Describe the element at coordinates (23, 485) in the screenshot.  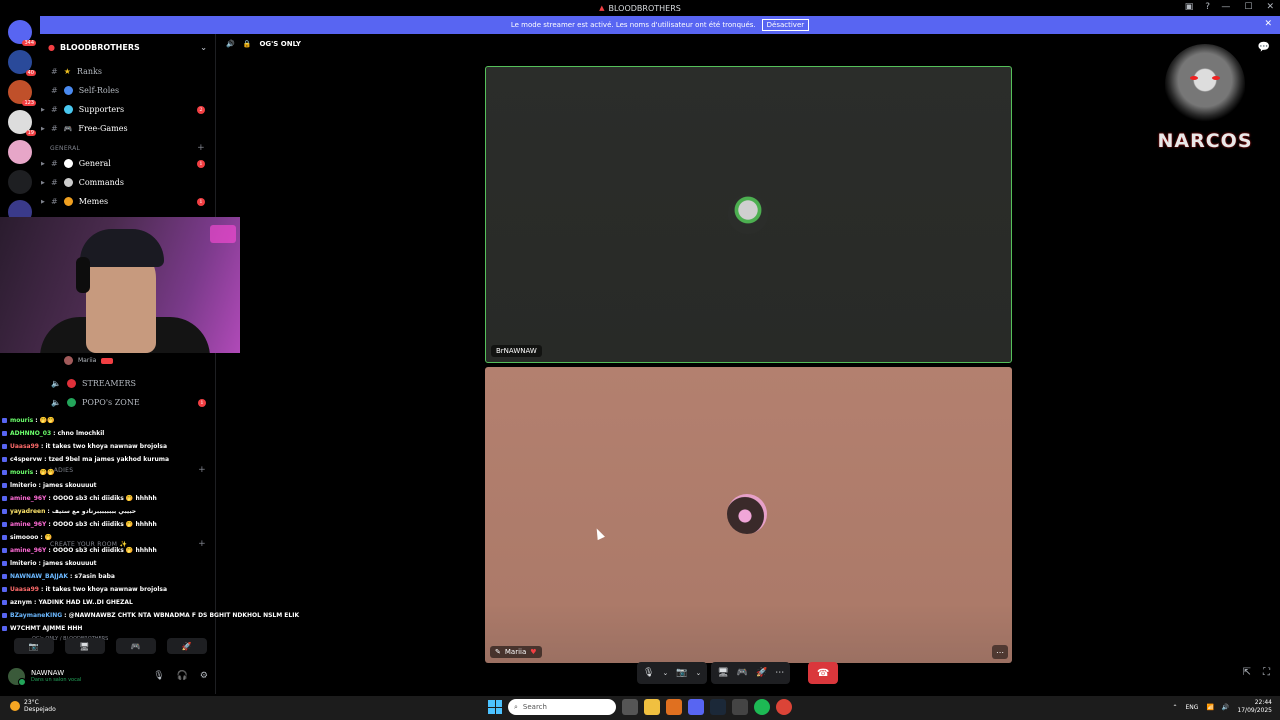
I see `chat-username: lmiterio` at that location.